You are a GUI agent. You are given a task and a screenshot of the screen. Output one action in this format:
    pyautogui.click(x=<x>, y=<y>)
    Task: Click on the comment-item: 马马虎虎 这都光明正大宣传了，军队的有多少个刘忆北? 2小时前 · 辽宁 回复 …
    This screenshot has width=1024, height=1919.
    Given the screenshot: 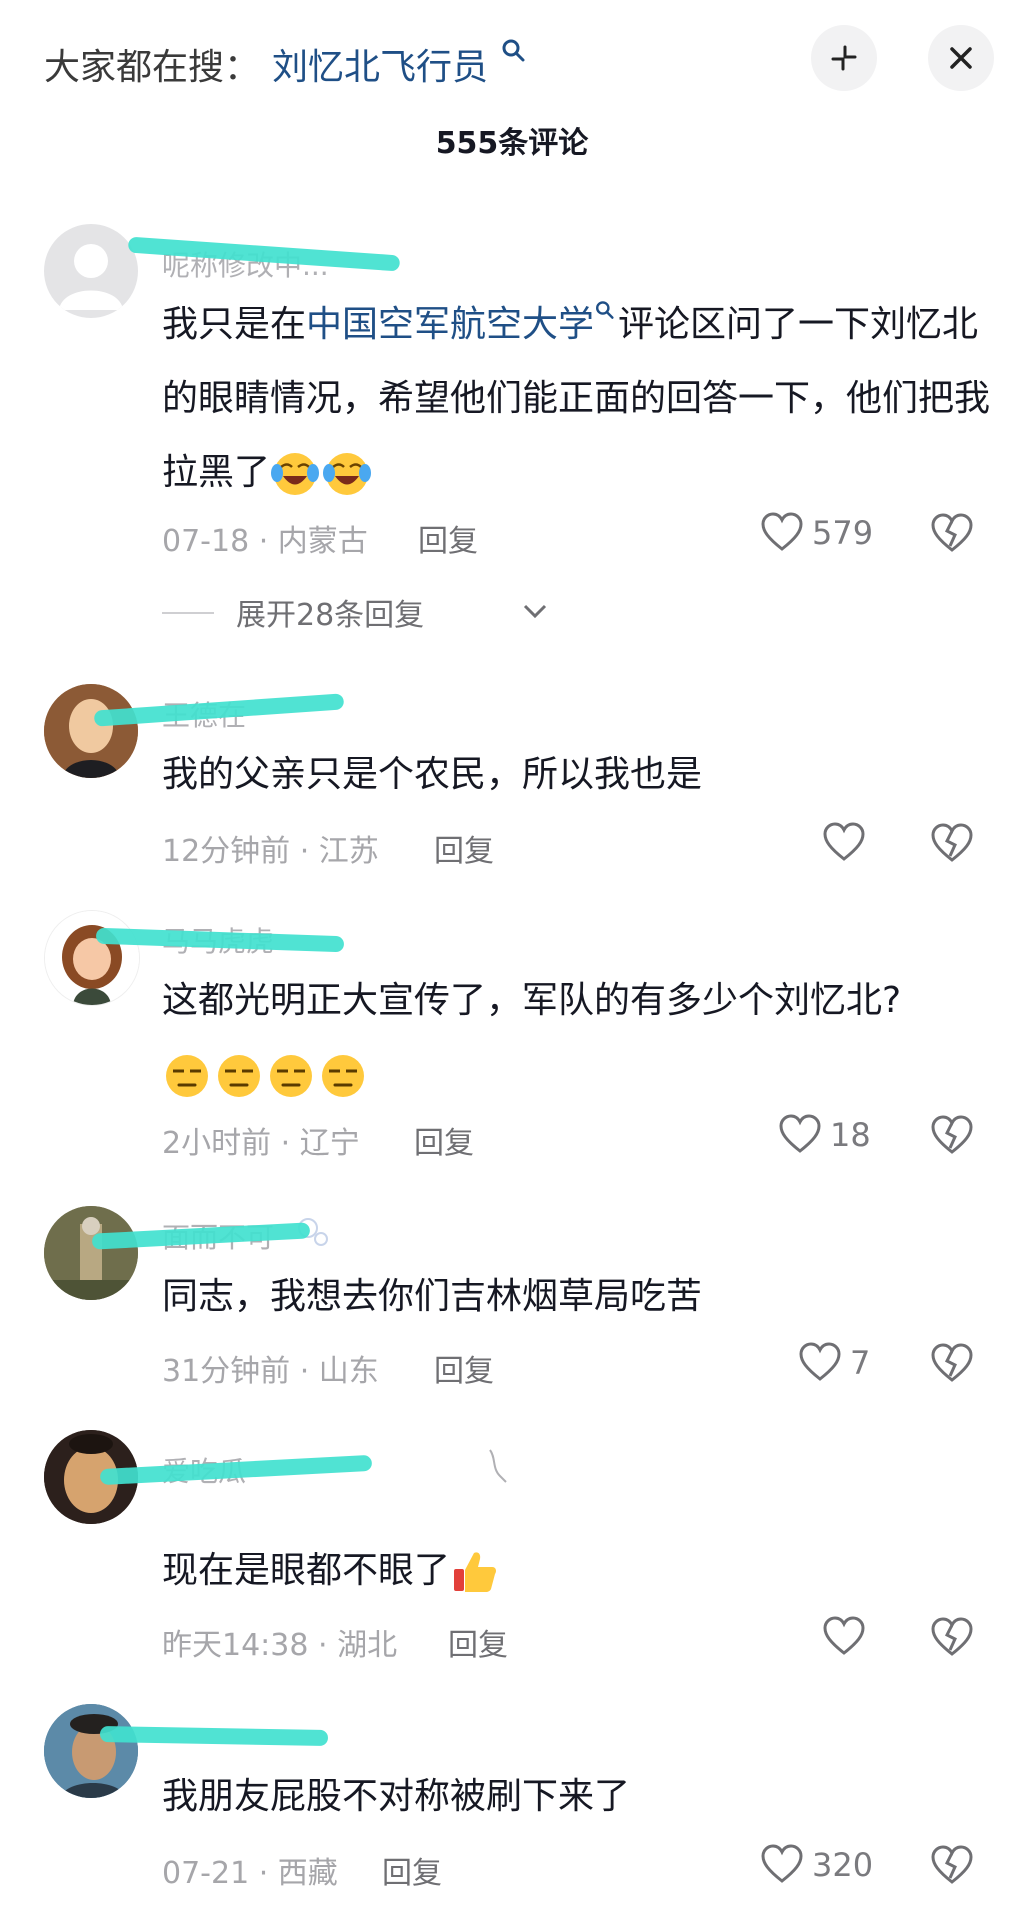 What is the action you would take?
    pyautogui.click(x=512, y=1040)
    